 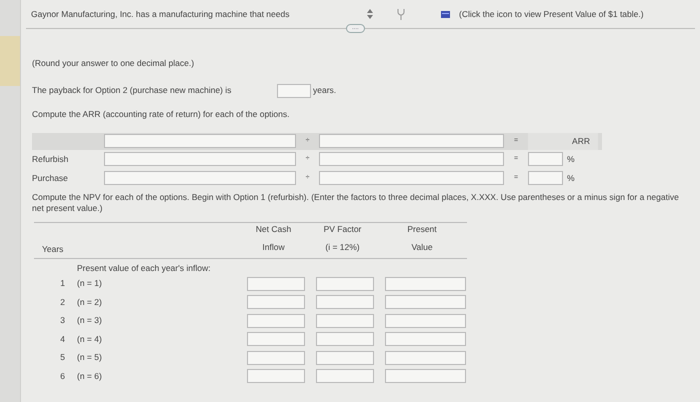 I want to click on column-header: PV Factor (i = 12%), so click(x=342, y=238).